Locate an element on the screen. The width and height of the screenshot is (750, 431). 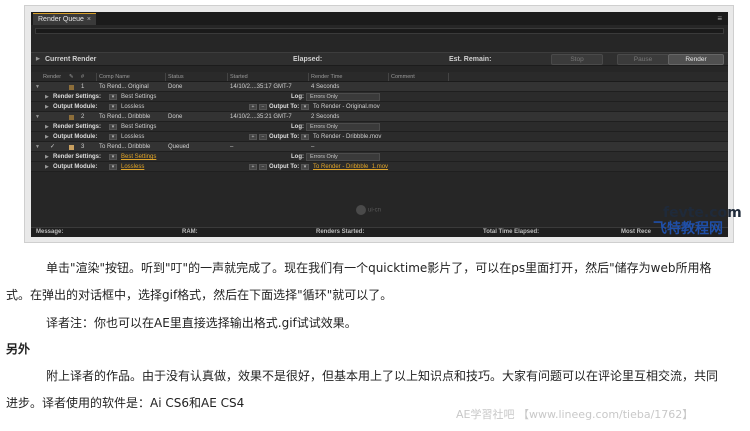
panel-menu-icon: ≡ is located at coordinates (719, 18).